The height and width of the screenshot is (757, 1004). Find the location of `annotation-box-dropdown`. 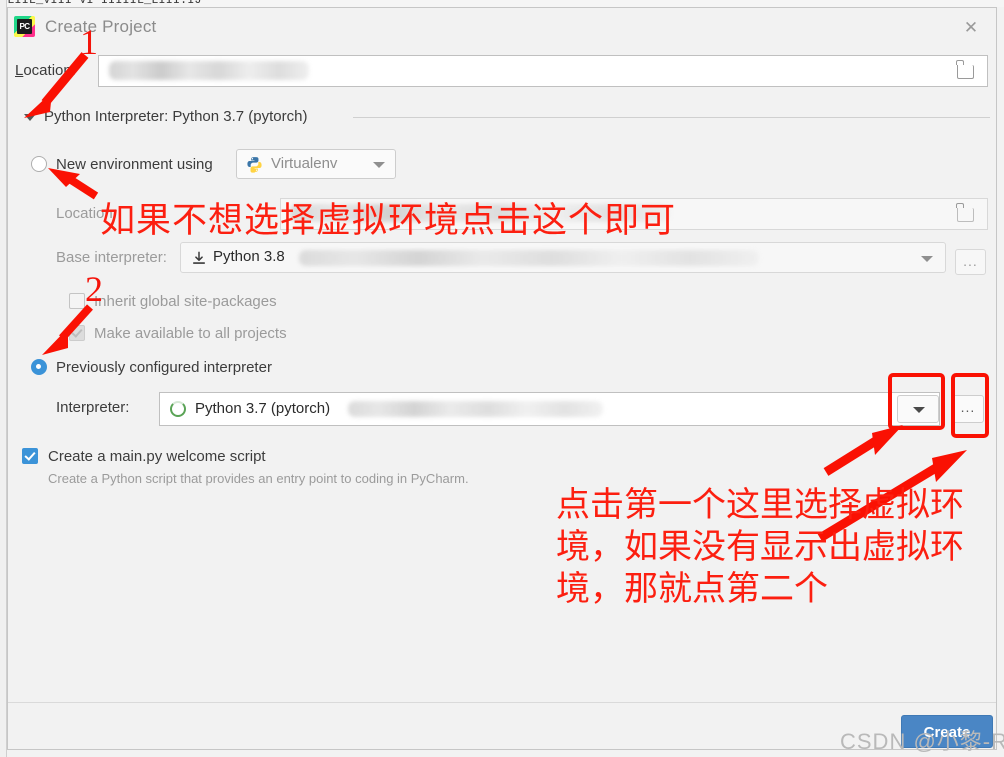

annotation-box-dropdown is located at coordinates (916, 401).